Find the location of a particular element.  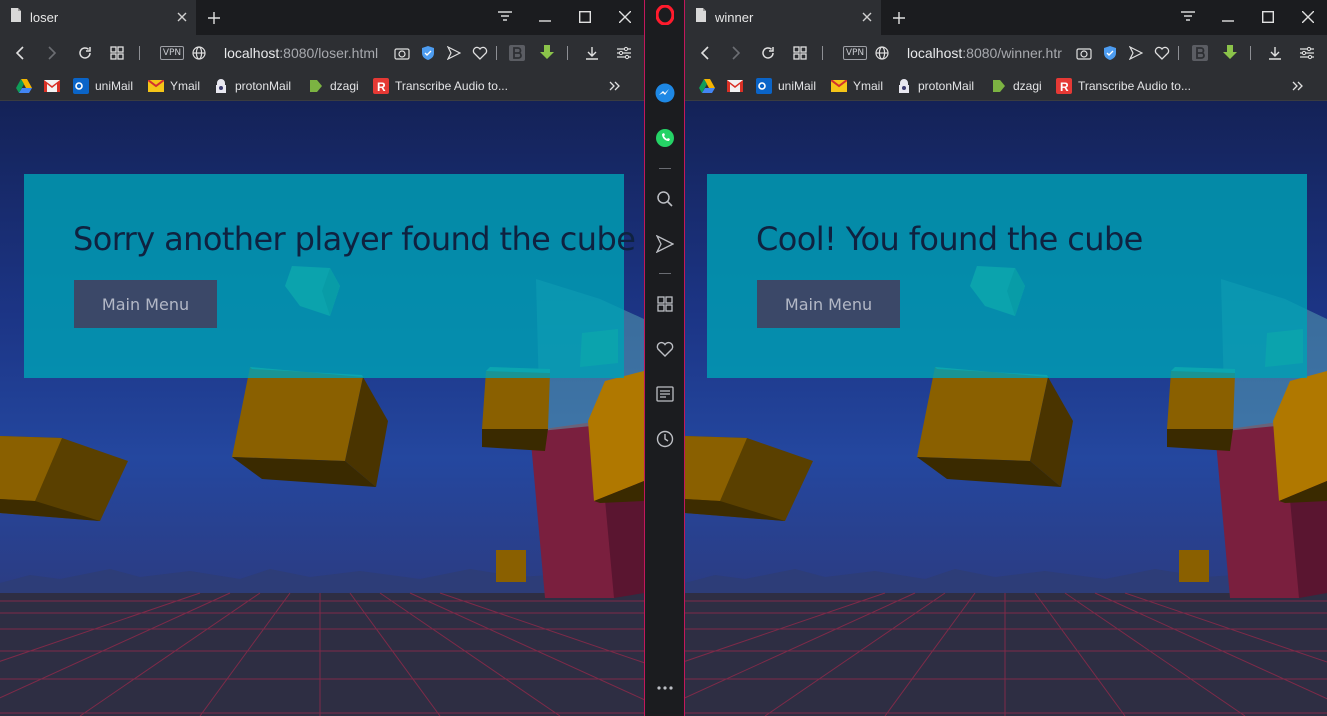

url-host: localhost is located at coordinates (252, 53).